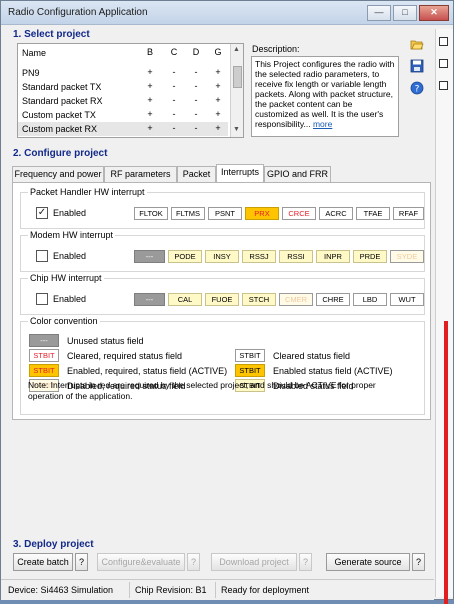 This screenshot has width=454, height=604. Describe the element at coordinates (43, 562) in the screenshot. I see `create-batch-button: Create batch` at that location.